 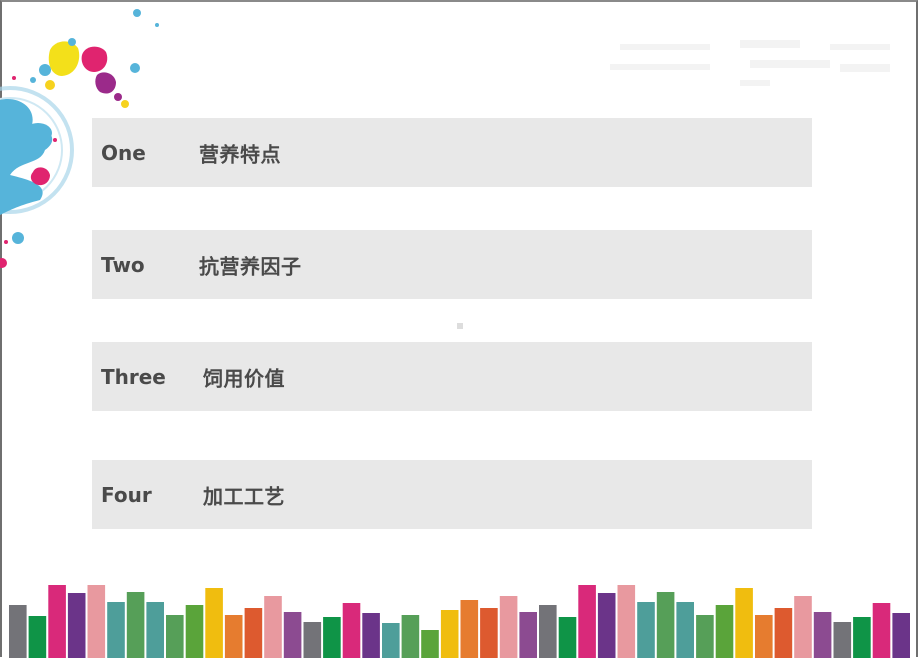 I want to click on agenda-item-3: Three 饲用价值, so click(x=452, y=376).